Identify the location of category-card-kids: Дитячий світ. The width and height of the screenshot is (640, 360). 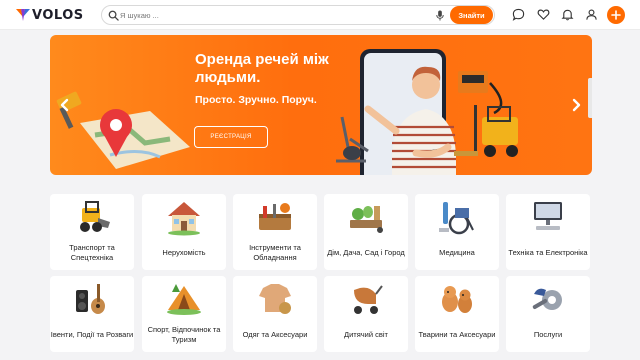
(366, 314).